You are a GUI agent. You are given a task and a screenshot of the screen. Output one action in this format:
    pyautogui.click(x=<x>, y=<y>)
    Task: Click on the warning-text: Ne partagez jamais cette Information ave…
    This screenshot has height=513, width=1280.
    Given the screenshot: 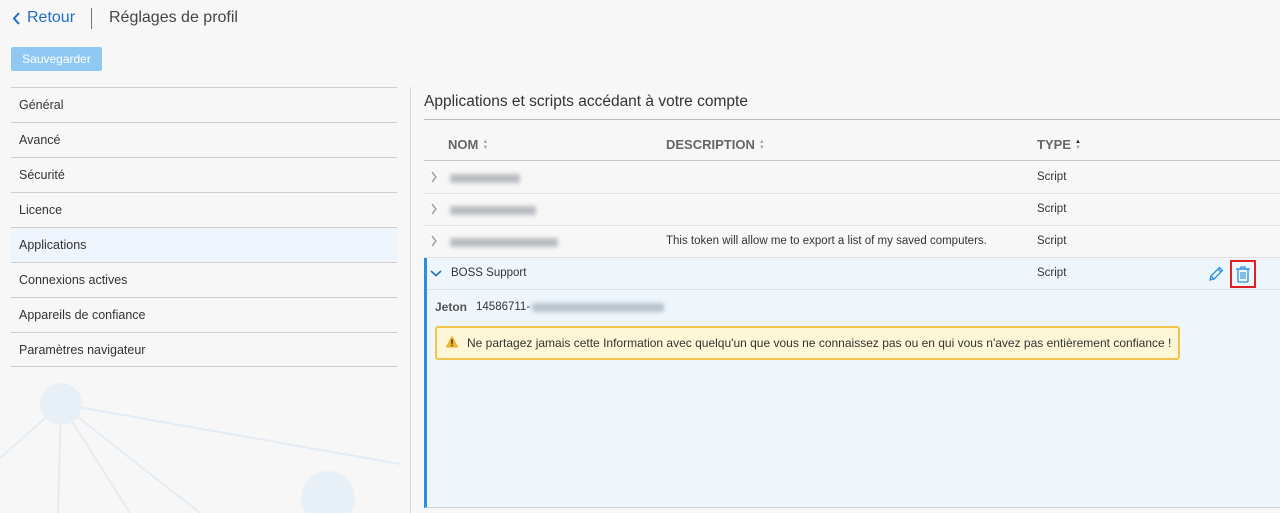 What is the action you would take?
    pyautogui.click(x=819, y=343)
    